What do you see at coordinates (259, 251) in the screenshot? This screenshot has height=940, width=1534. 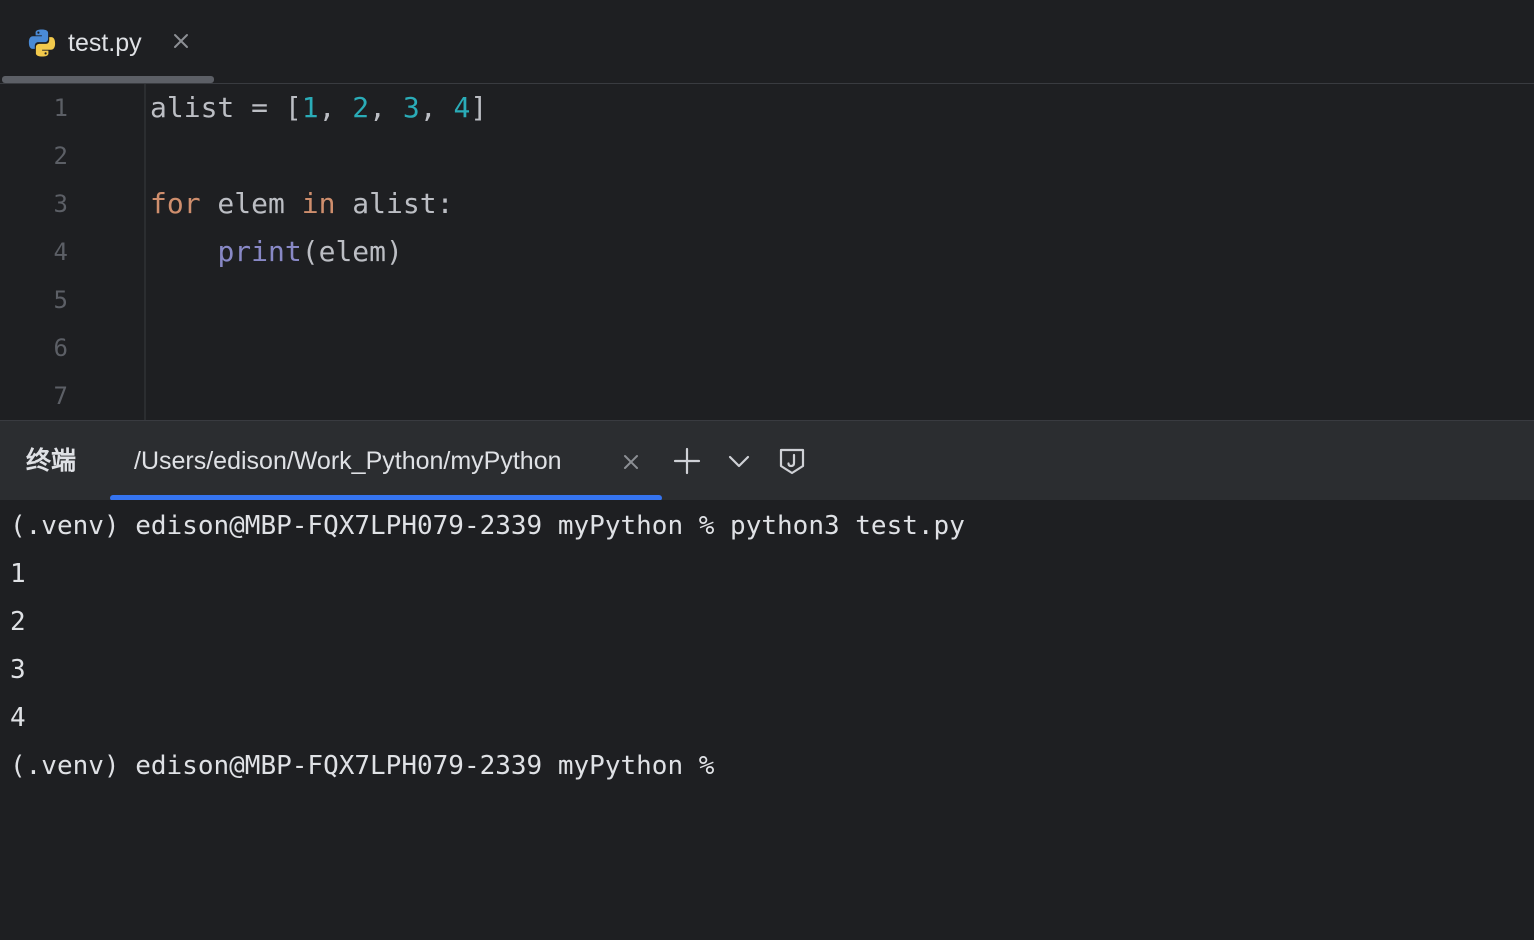 I see `code-builtin: print` at bounding box center [259, 251].